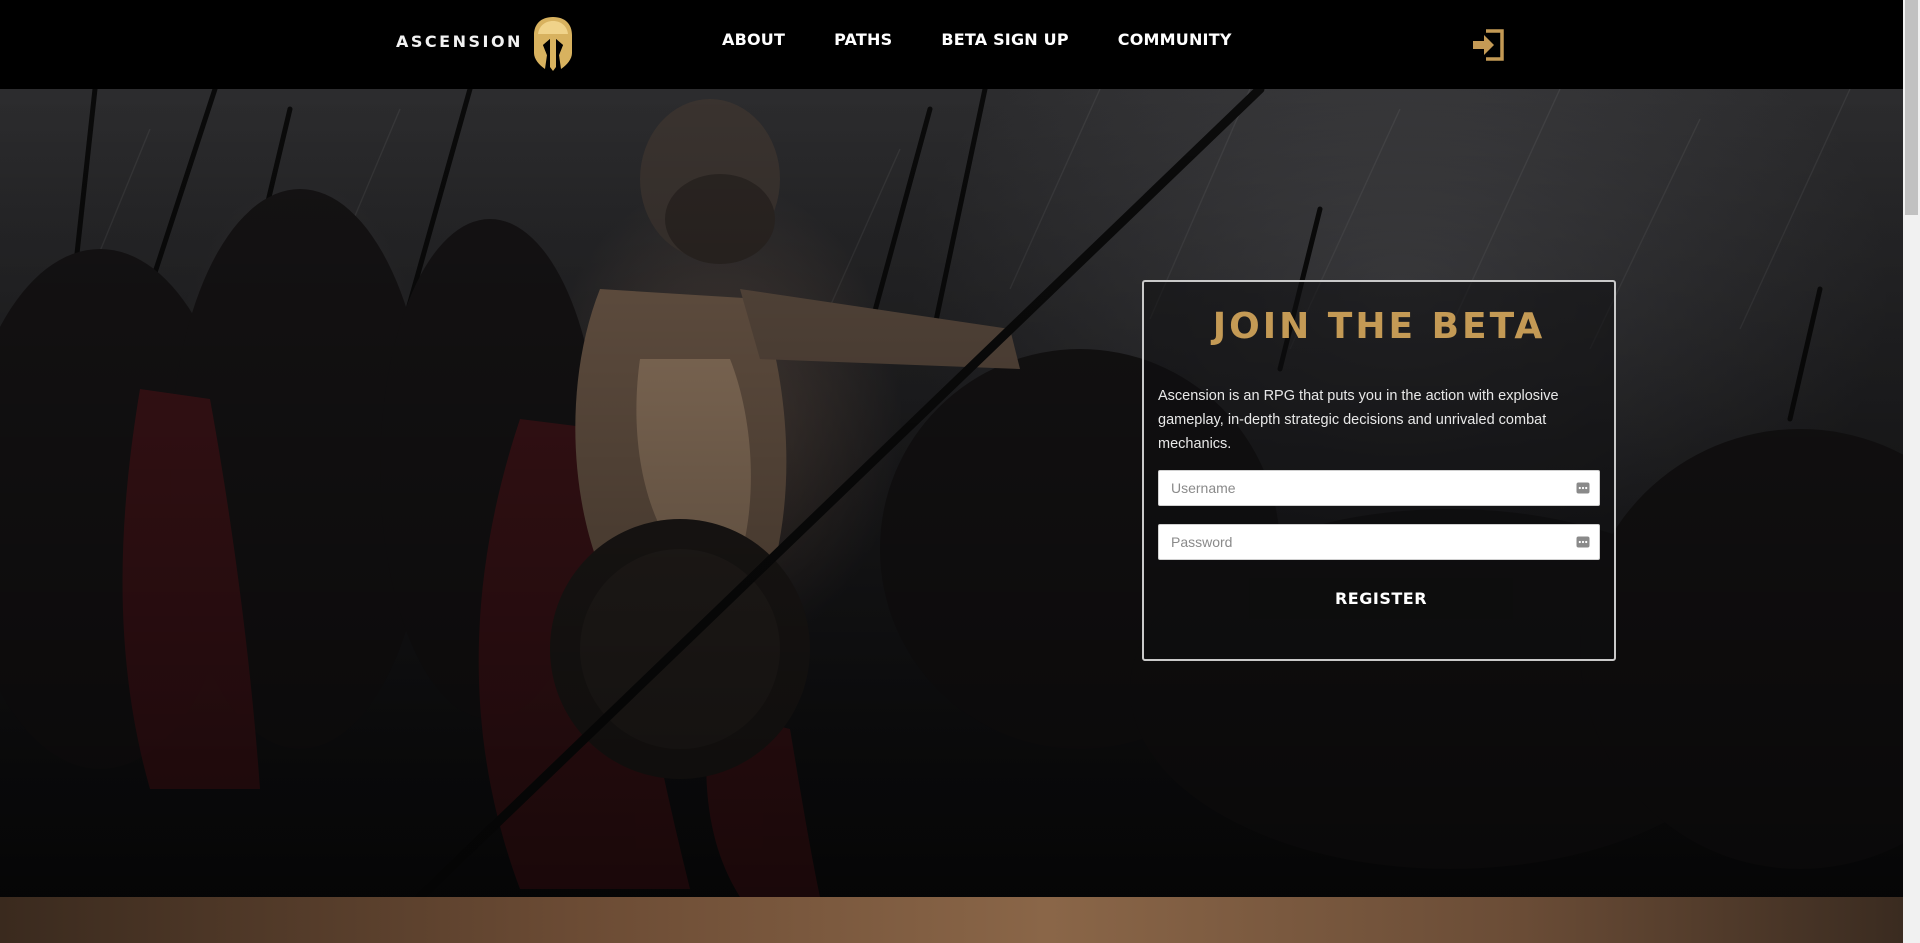  What do you see at coordinates (1379, 326) in the screenshot?
I see `beta-card-title: JOIN THE BETA` at bounding box center [1379, 326].